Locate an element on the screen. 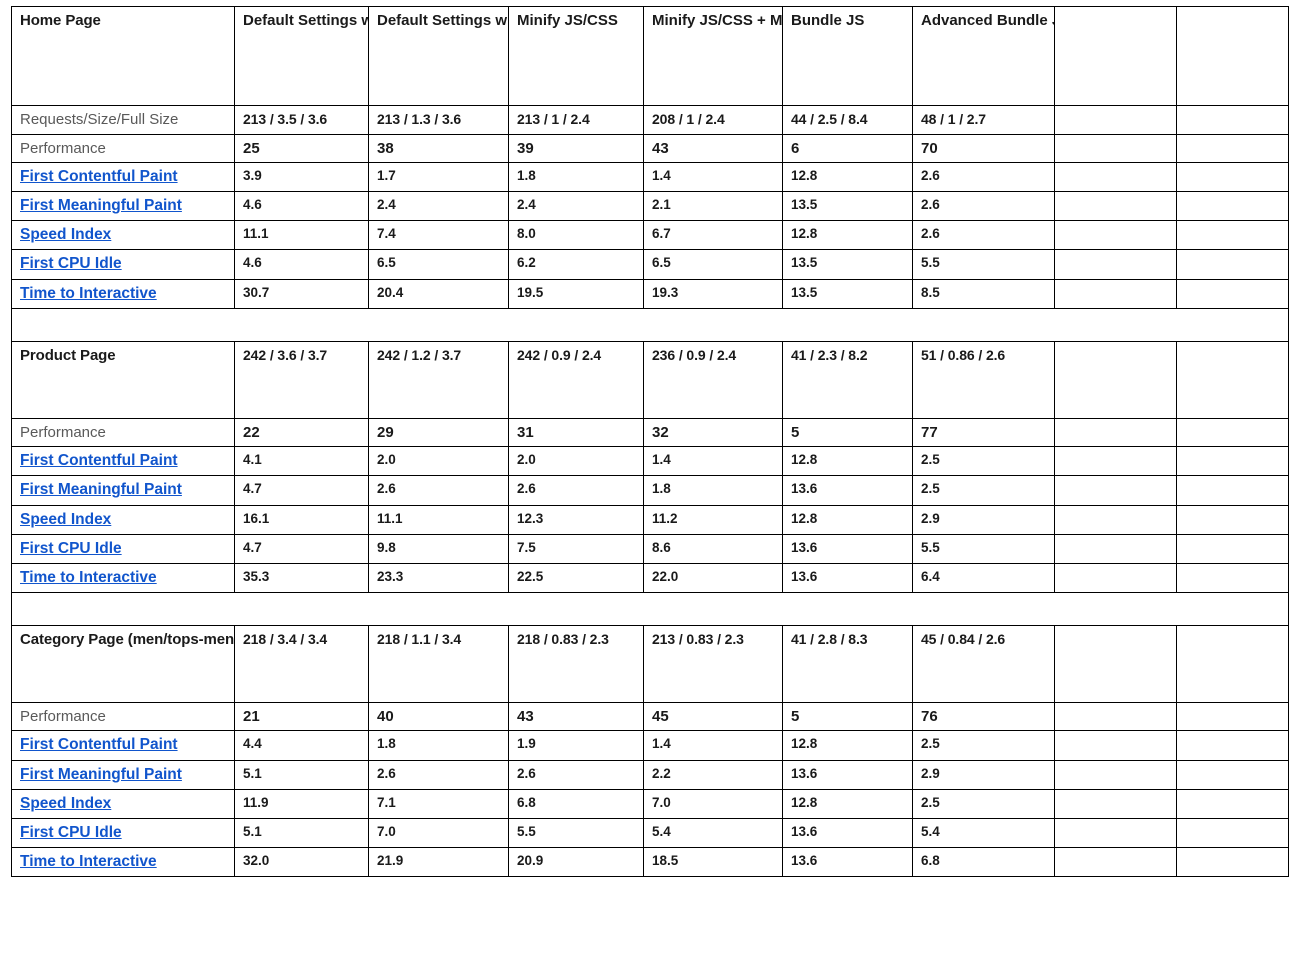 The height and width of the screenshot is (956, 1300). metric-value-product-page-speed-index-4: 11.2 is located at coordinates (713, 519).